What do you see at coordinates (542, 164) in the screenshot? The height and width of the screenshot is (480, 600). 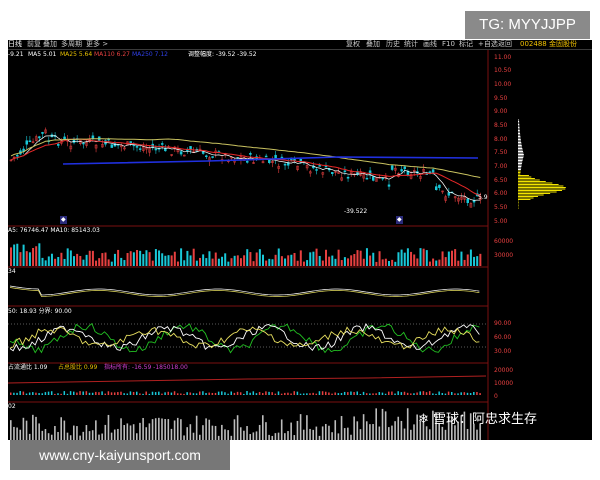 I see `chip-distribution` at bounding box center [542, 164].